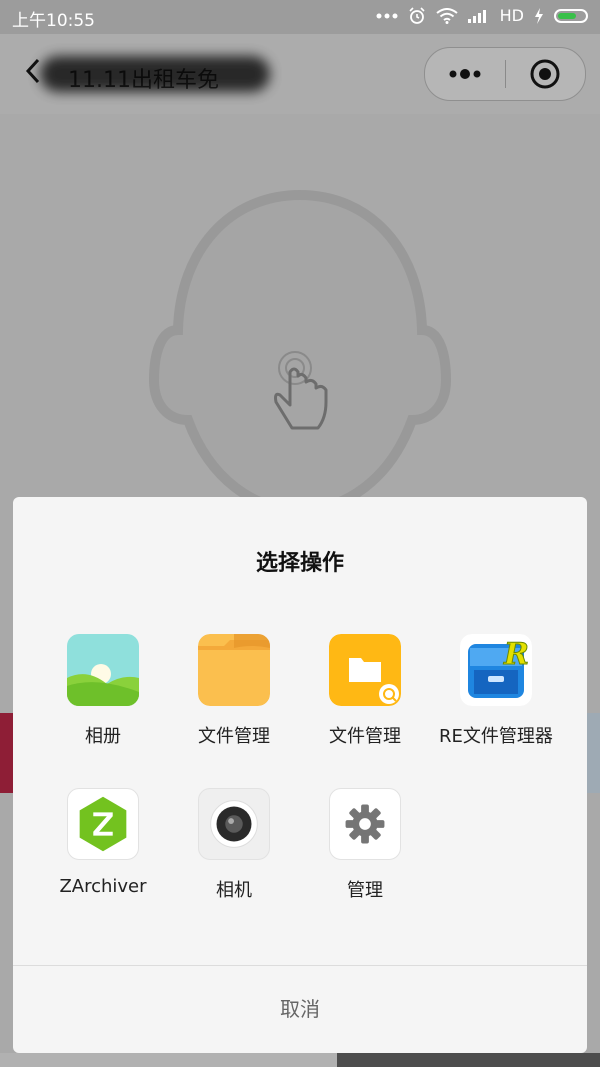  I want to click on folder-icon, so click(234, 670).